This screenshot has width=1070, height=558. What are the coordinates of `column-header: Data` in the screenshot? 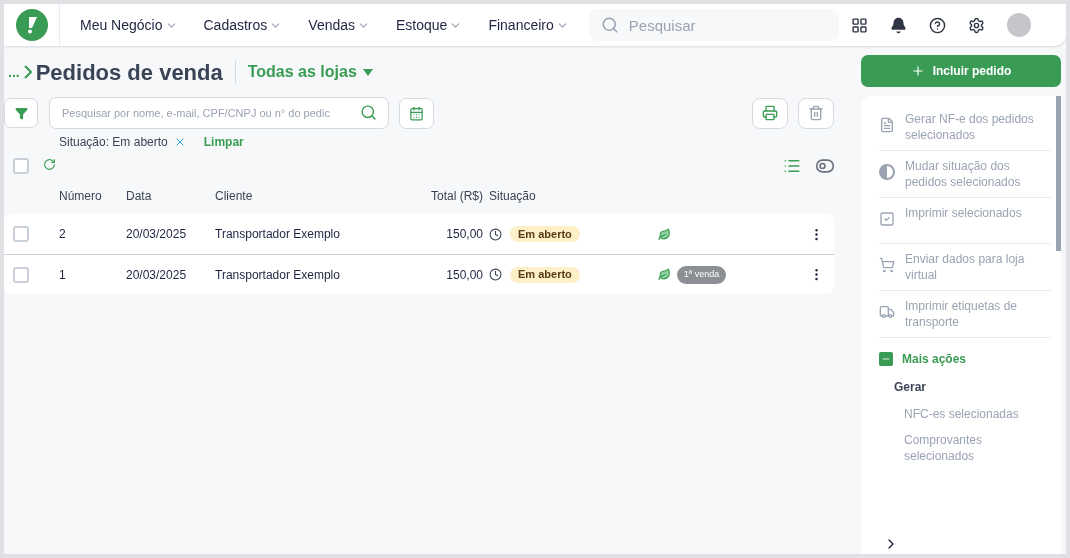 It's located at (139, 196).